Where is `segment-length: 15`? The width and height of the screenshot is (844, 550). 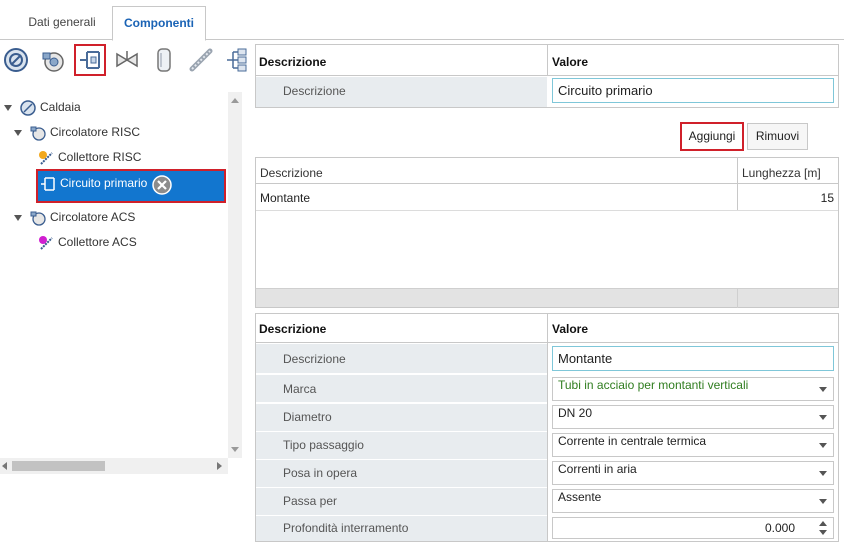 segment-length: 15 is located at coordinates (827, 198).